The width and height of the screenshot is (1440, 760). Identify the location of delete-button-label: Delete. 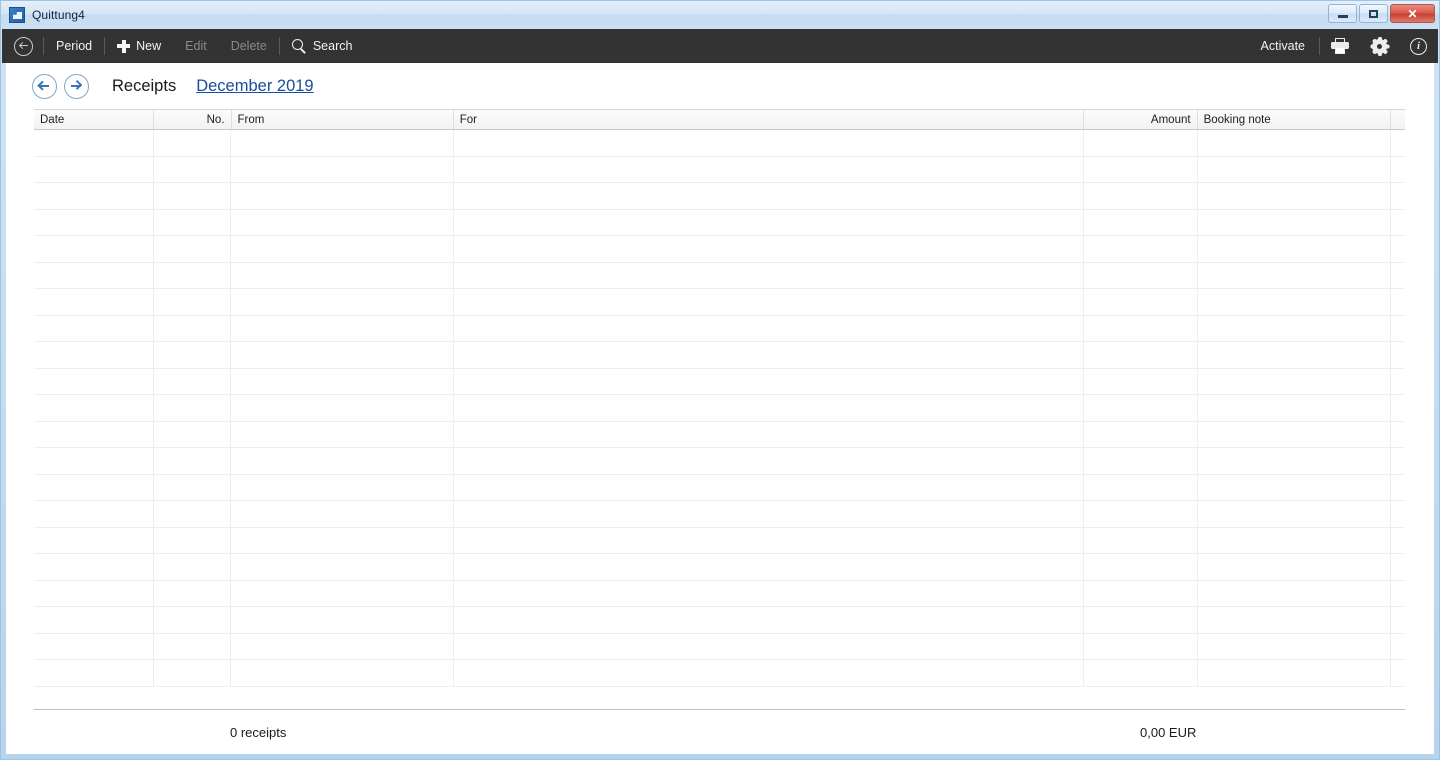
(248, 46).